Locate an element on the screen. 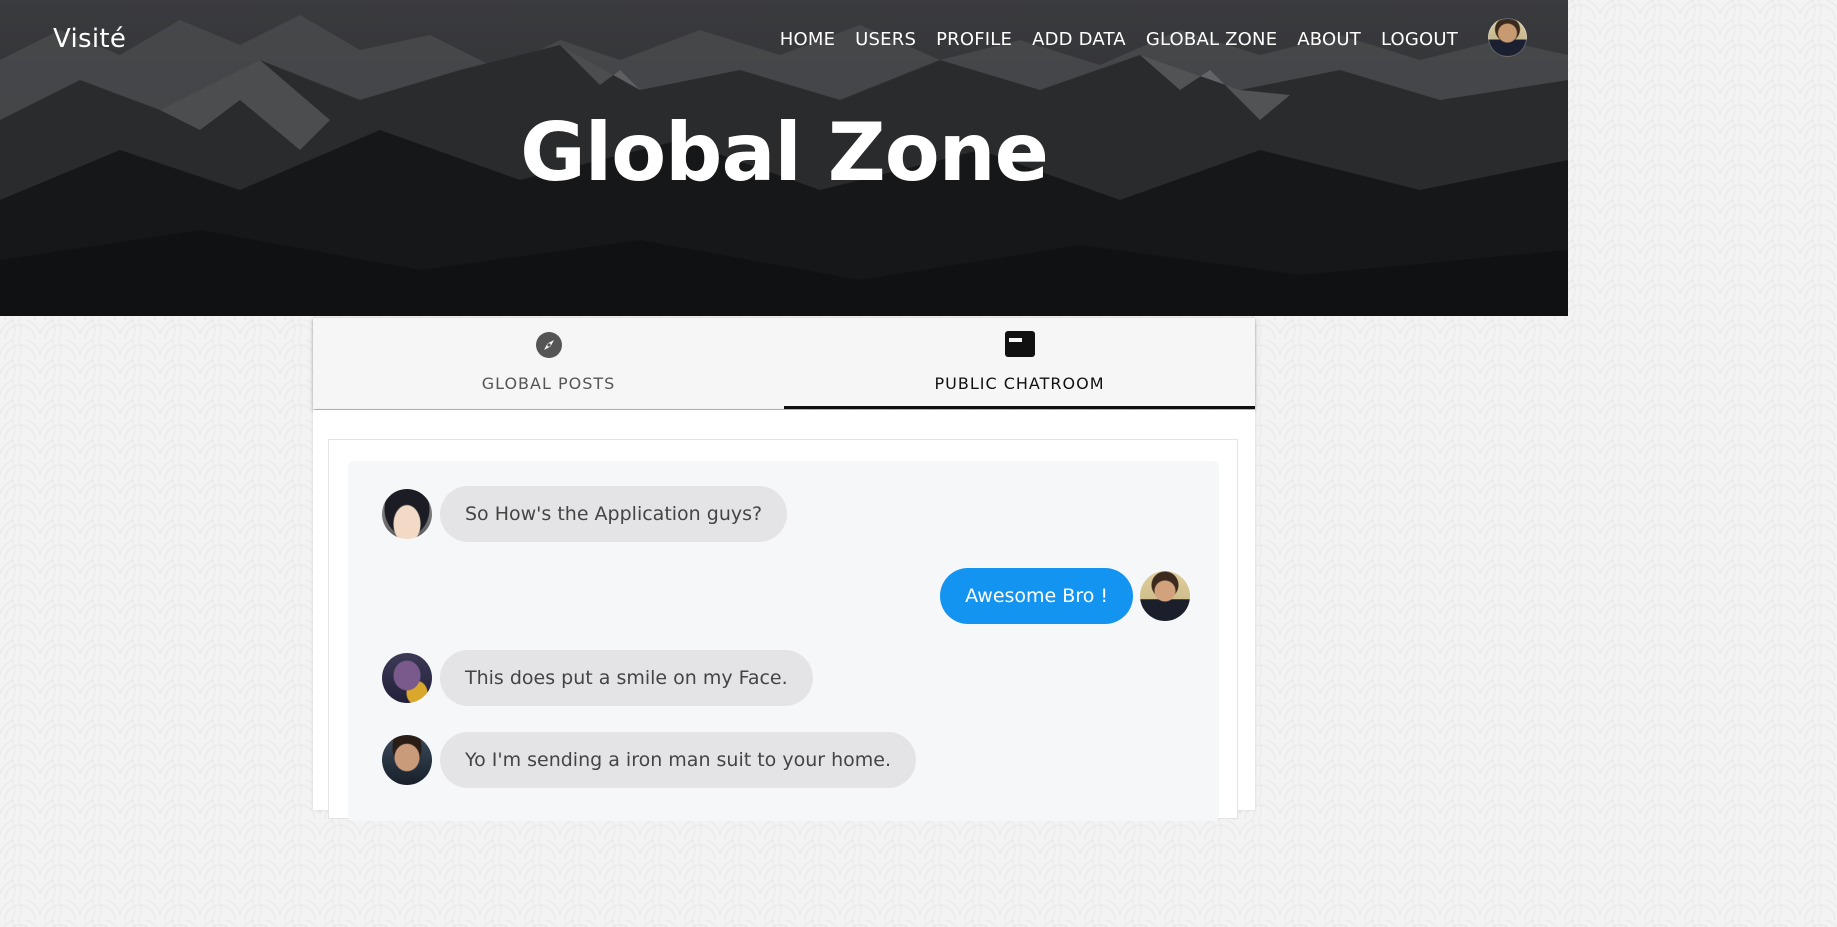 The width and height of the screenshot is (1837, 927). stark-avatar is located at coordinates (407, 760).